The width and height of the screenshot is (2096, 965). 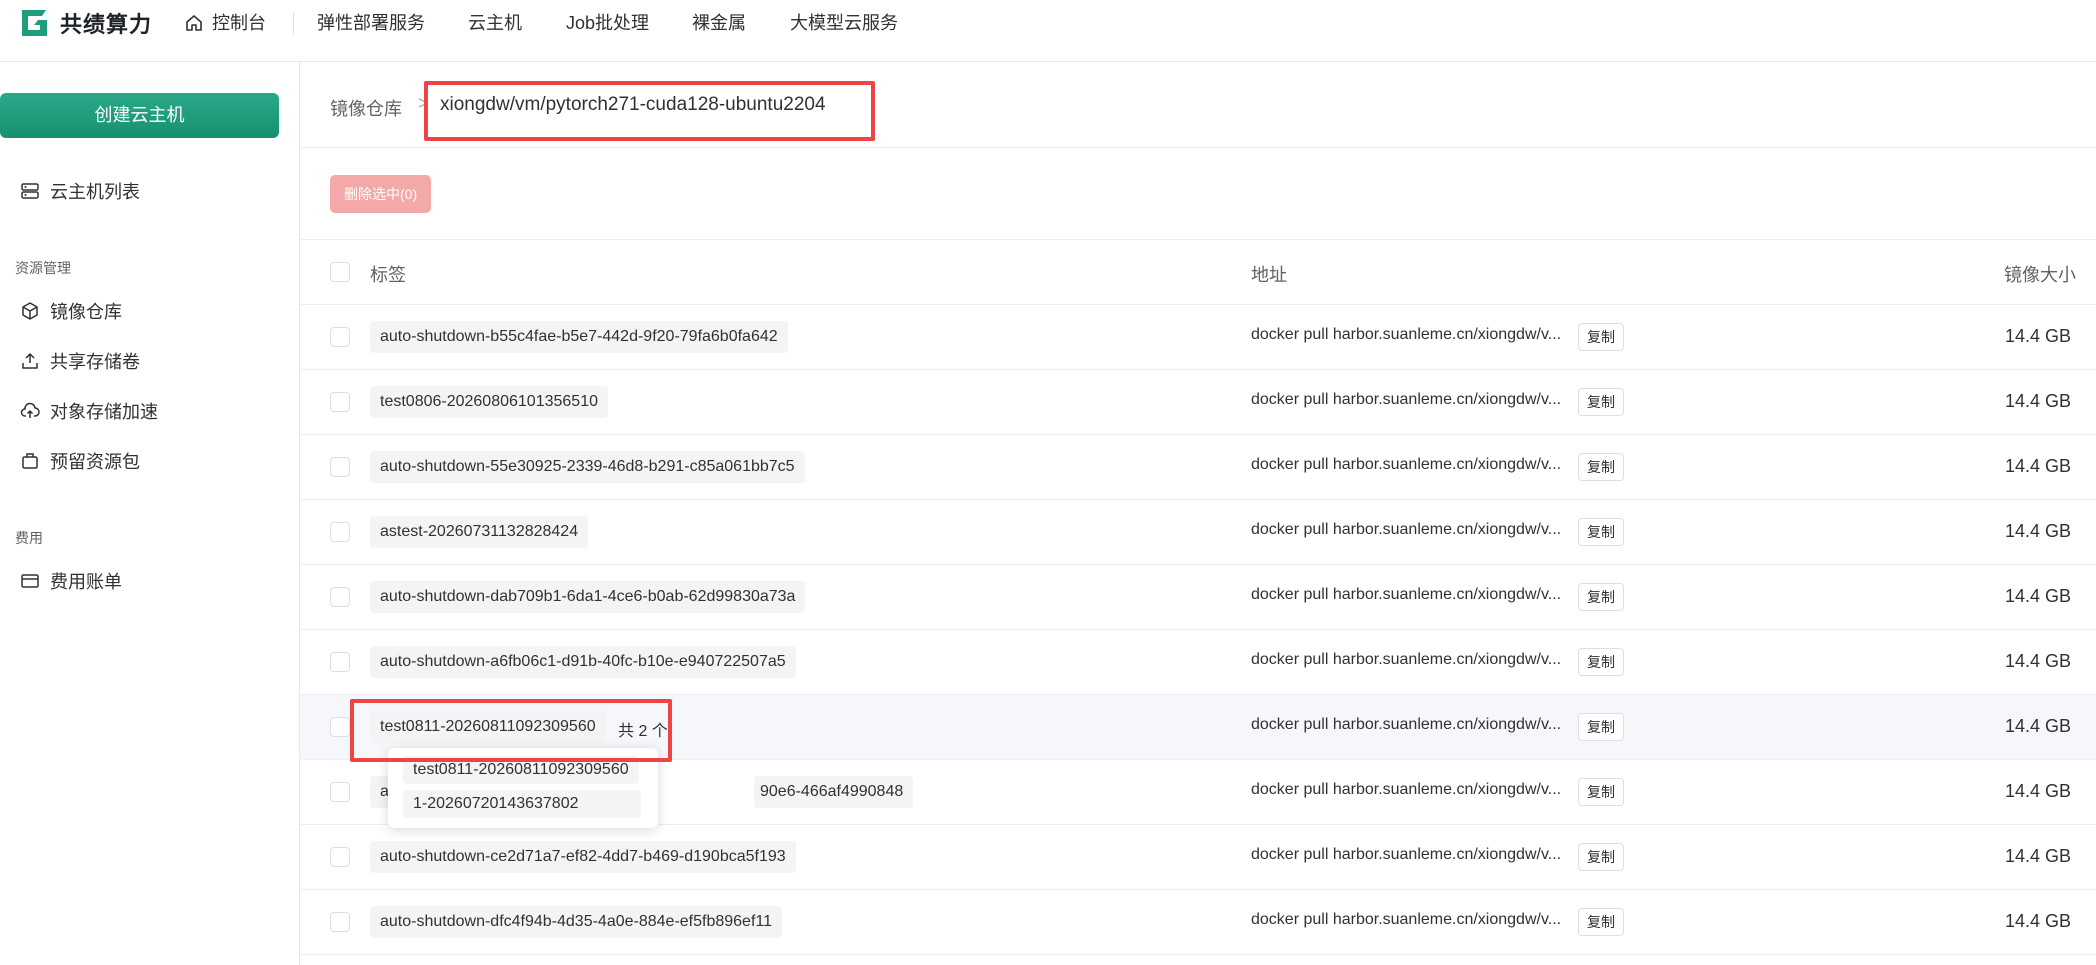 I want to click on popover-tag-chip: test0811-20260811092309560, so click(x=521, y=770).